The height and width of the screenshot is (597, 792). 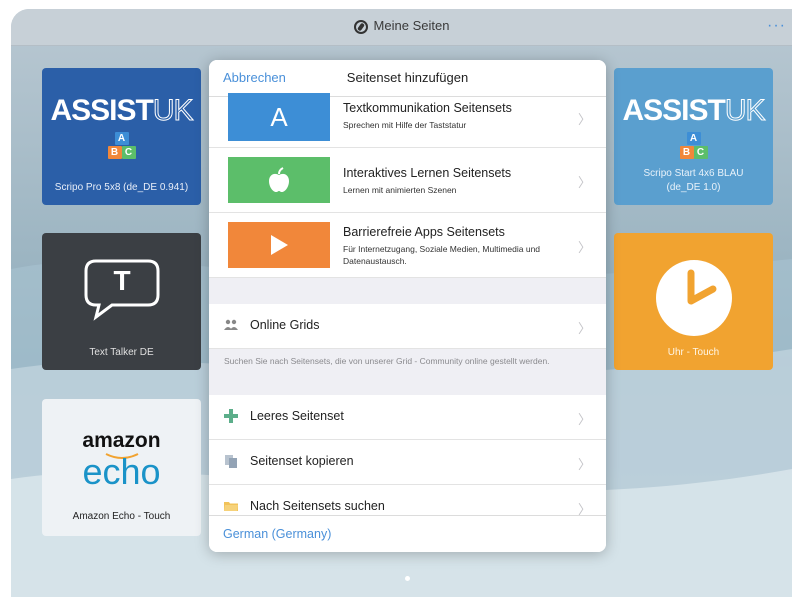 What do you see at coordinates (317, 506) in the screenshot?
I see `item-label: Nach Seitensets suchen` at bounding box center [317, 506].